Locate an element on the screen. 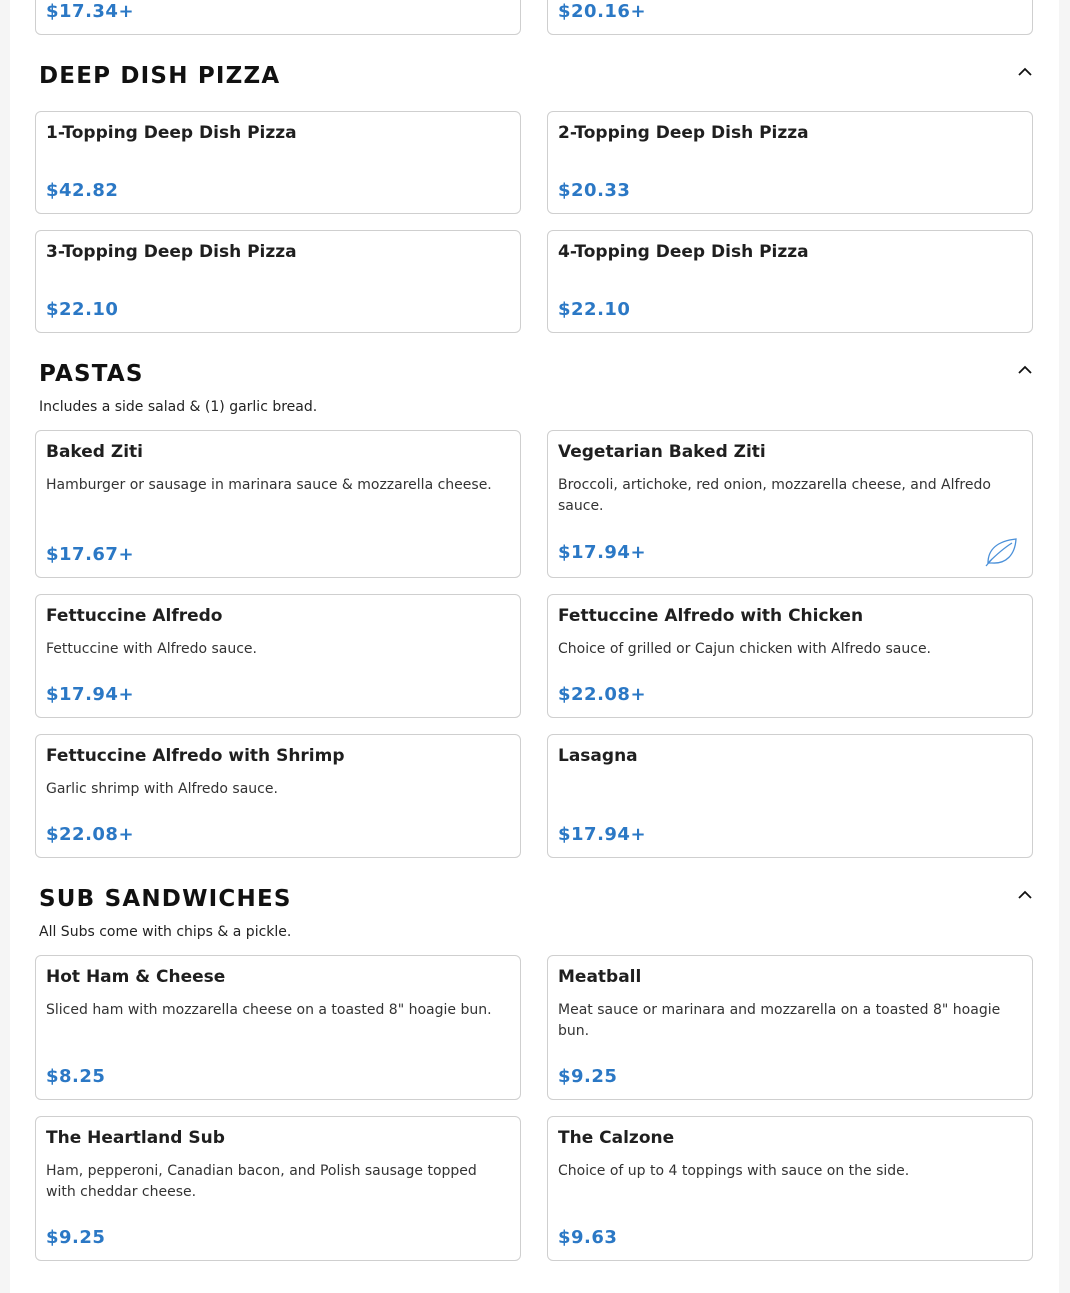  item-price: $8.25 is located at coordinates (76, 1076).